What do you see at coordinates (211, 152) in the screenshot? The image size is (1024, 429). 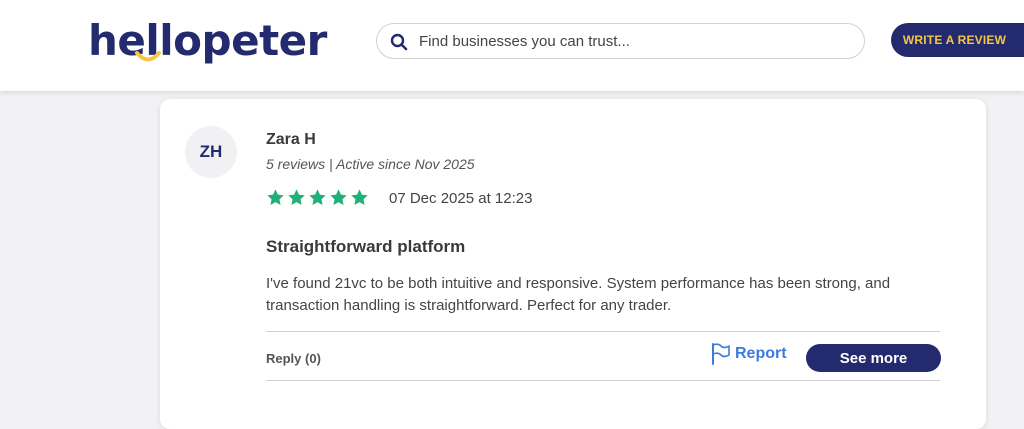 I see `avatar: ZH` at bounding box center [211, 152].